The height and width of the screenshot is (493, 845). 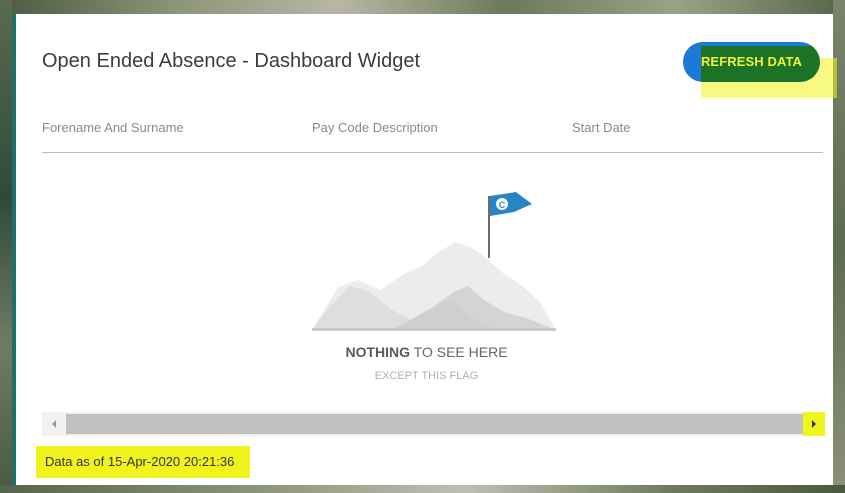 I want to click on background-photo-top, so click(x=422, y=7).